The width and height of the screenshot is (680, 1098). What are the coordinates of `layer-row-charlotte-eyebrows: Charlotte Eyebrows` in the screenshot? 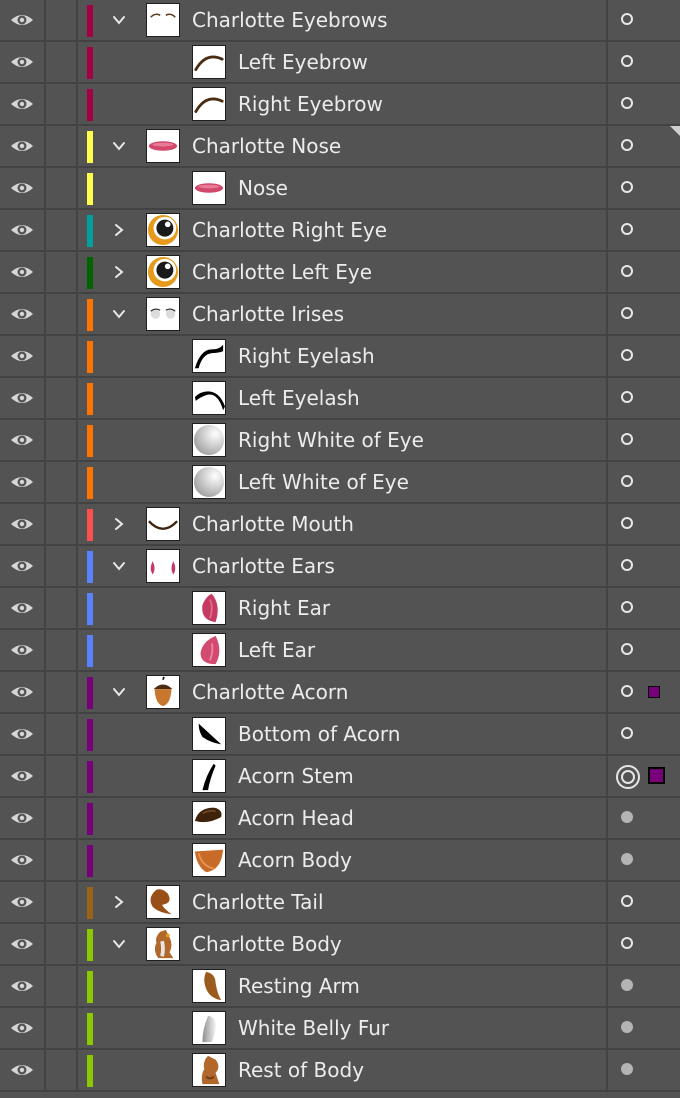 It's located at (340, 21).